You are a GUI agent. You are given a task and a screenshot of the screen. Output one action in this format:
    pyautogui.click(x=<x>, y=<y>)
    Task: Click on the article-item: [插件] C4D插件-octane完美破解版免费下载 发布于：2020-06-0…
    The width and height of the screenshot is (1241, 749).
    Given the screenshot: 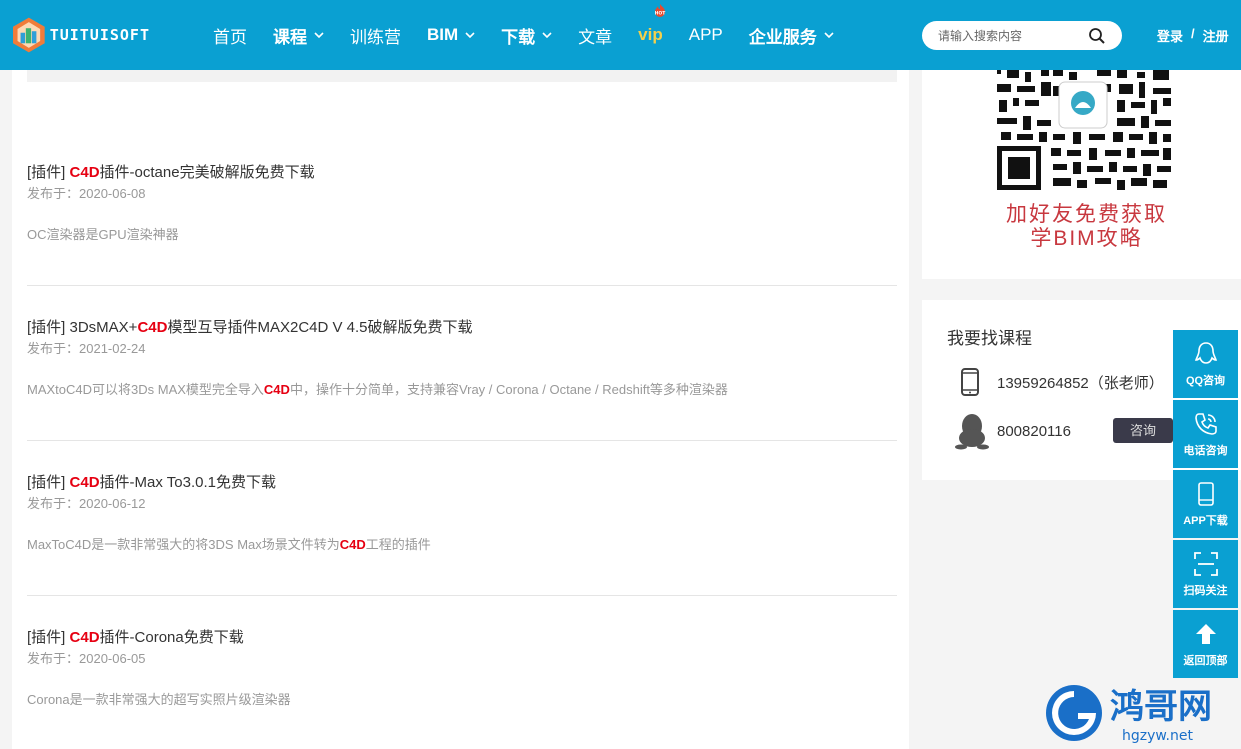 What is the action you would take?
    pyautogui.click(x=462, y=202)
    